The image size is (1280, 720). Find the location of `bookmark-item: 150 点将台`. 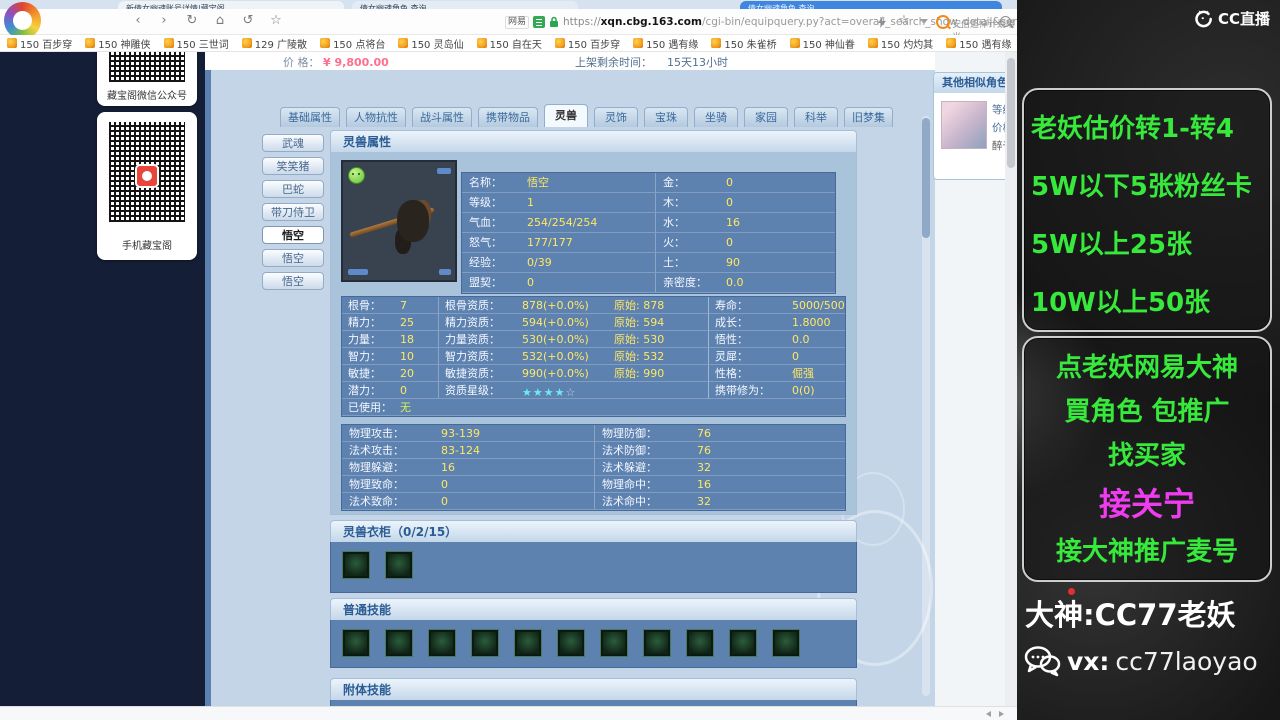

bookmark-item: 150 点将台 is located at coordinates (352, 43).